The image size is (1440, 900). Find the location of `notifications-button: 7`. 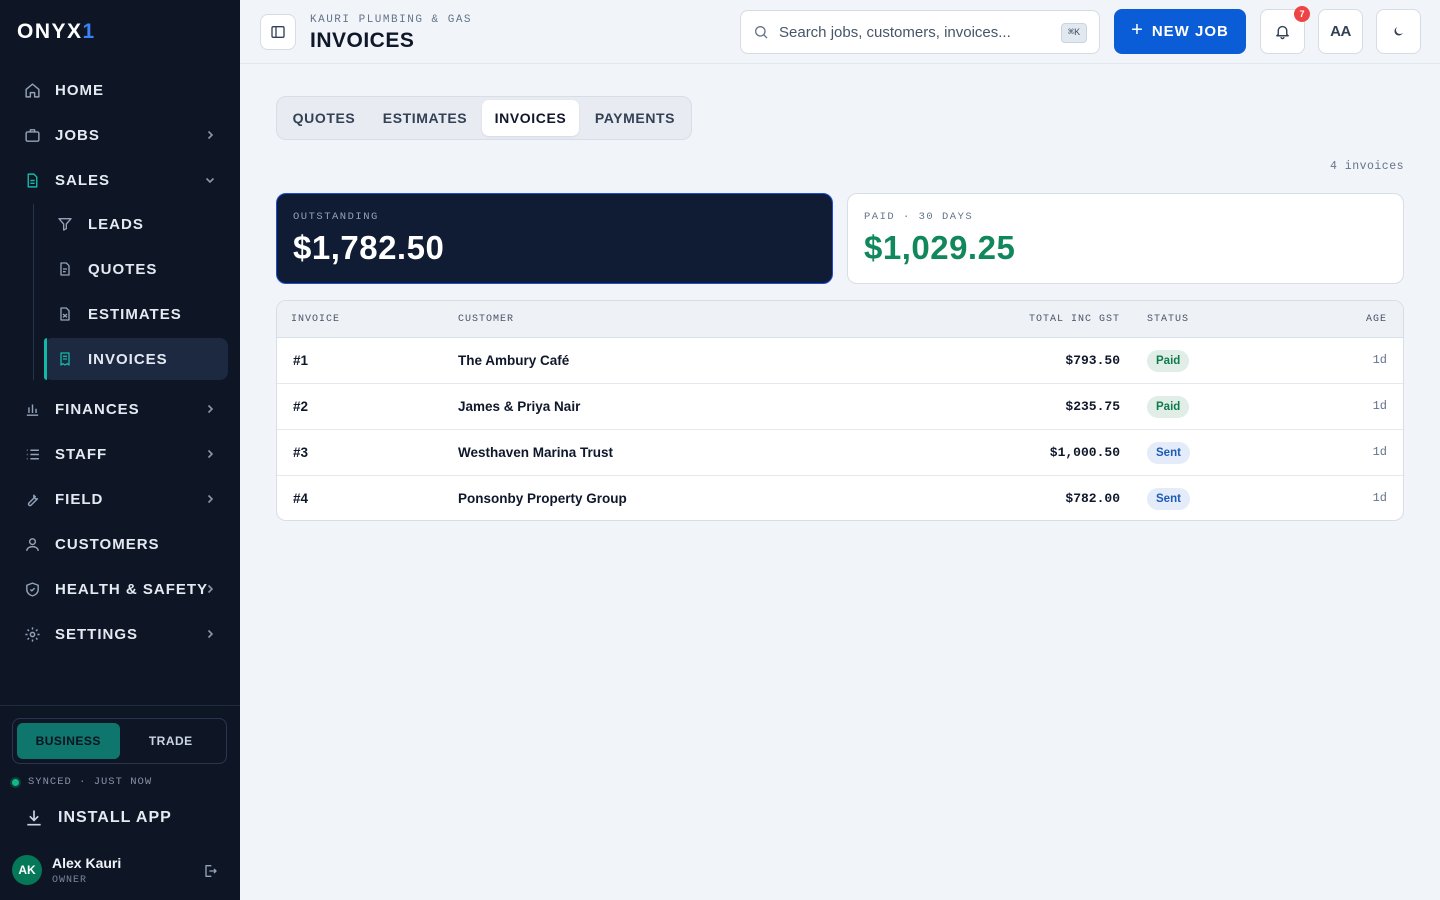

notifications-button: 7 is located at coordinates (1285, 30).